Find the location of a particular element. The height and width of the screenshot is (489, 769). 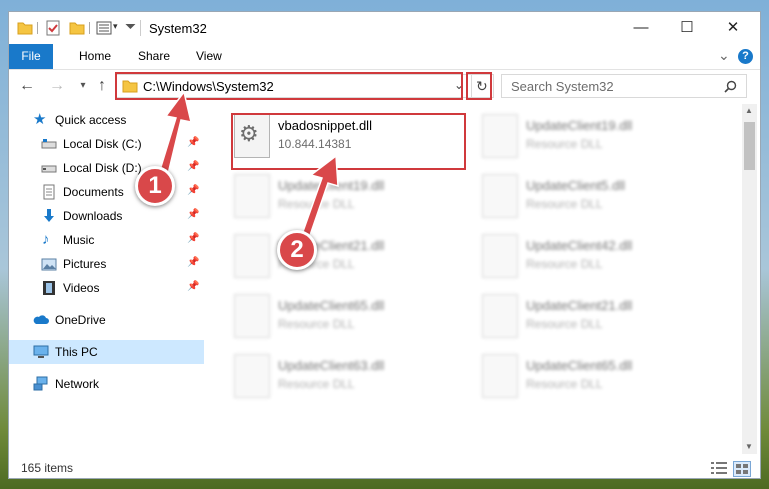

sidebar-item-label: Downloads is located at coordinates (93, 216).